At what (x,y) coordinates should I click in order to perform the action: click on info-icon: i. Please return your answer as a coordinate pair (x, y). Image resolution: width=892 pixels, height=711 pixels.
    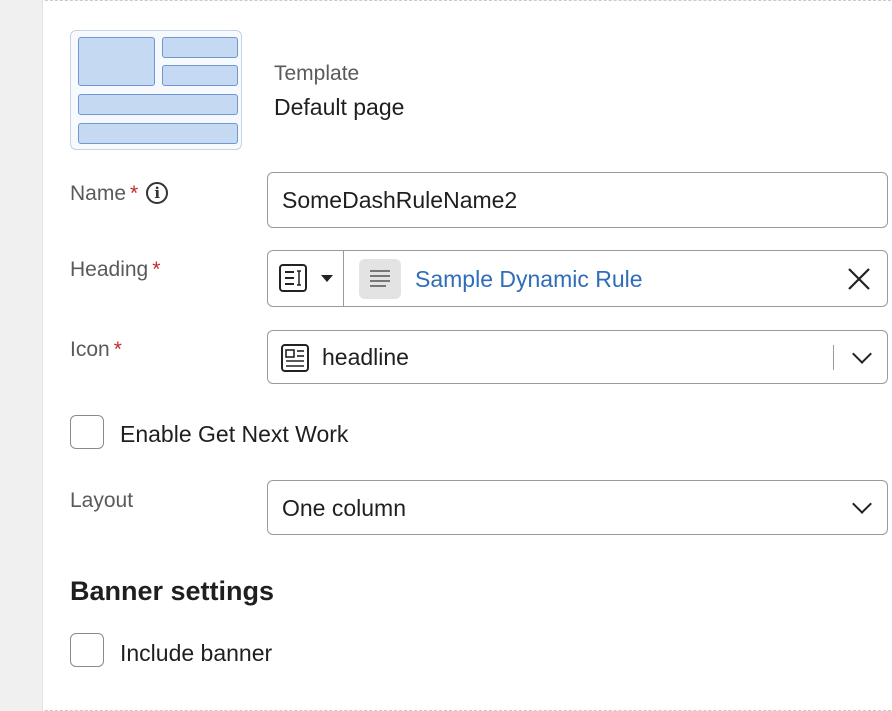
    Looking at the image, I should click on (157, 193).